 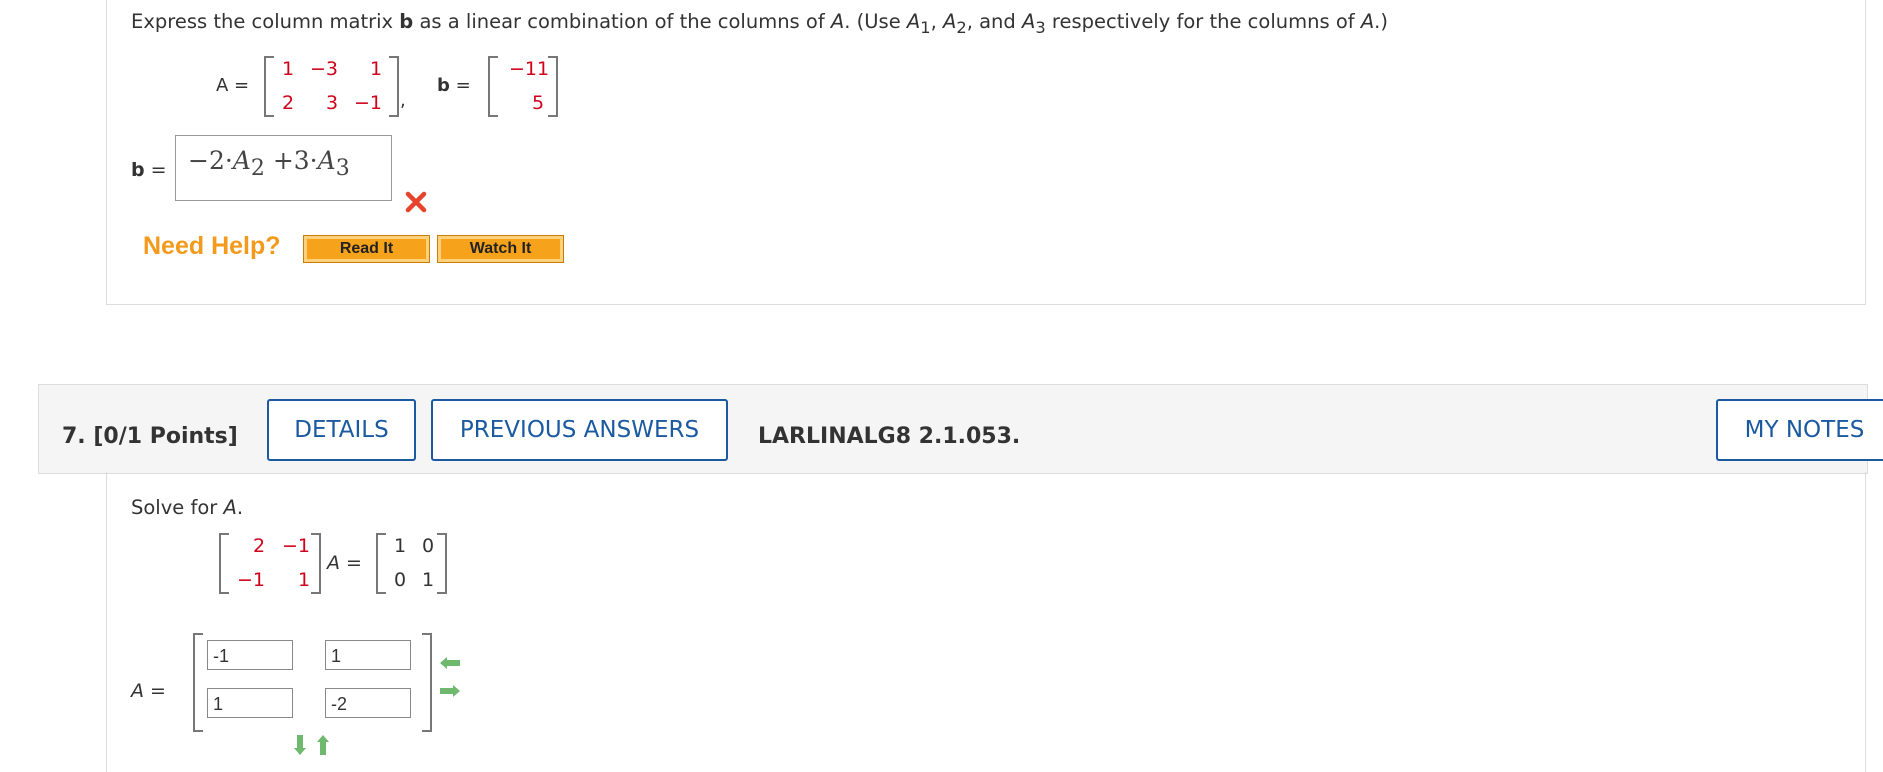 I want to click on matrix-a-cell: 3, so click(x=332, y=103).